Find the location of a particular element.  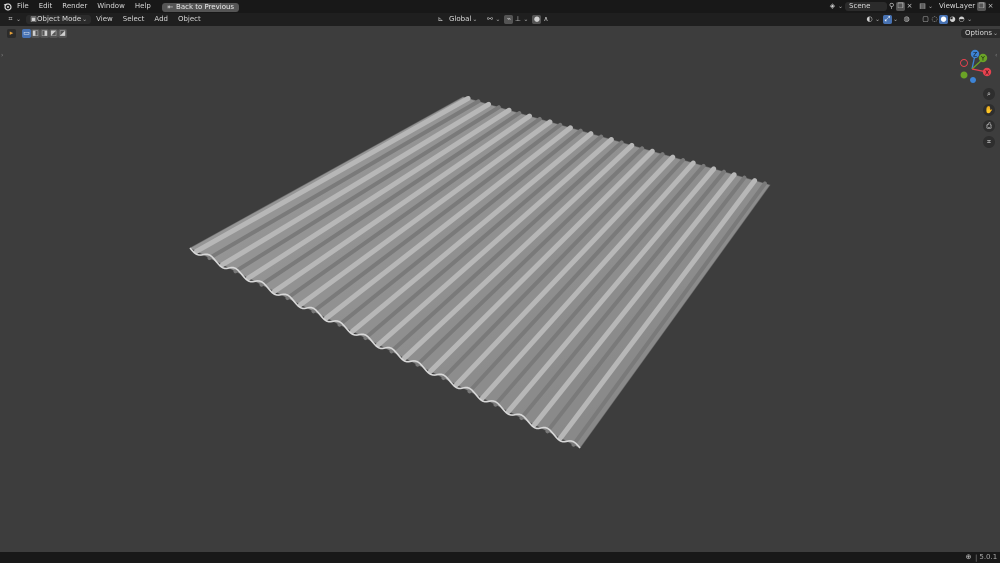

transform-orientation-dropdown: Global⌄ is located at coordinates (463, 19).